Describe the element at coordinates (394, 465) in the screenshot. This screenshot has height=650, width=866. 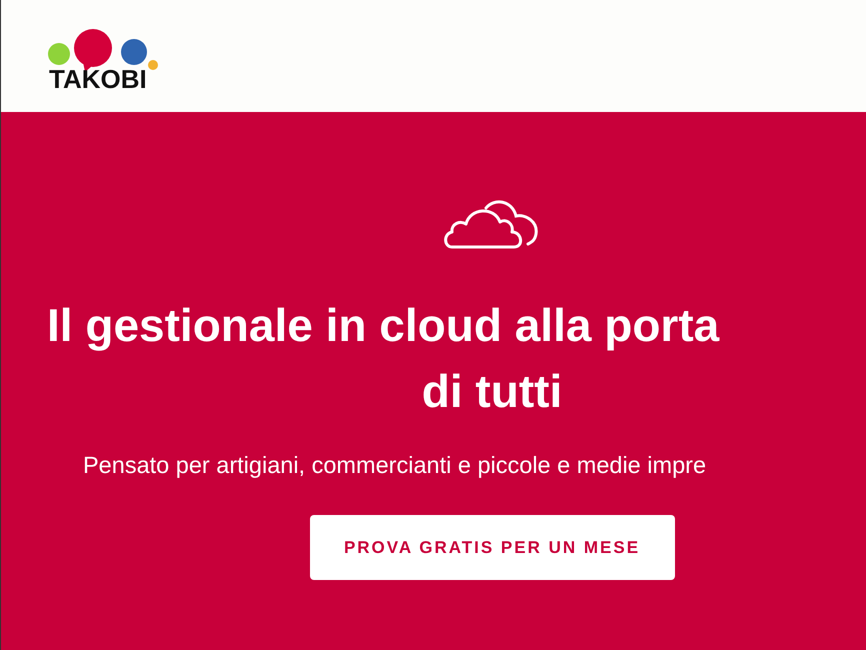
I see `hero-subtitle: Pensato per artigiani, commercianti e piccole e medie impre` at that location.